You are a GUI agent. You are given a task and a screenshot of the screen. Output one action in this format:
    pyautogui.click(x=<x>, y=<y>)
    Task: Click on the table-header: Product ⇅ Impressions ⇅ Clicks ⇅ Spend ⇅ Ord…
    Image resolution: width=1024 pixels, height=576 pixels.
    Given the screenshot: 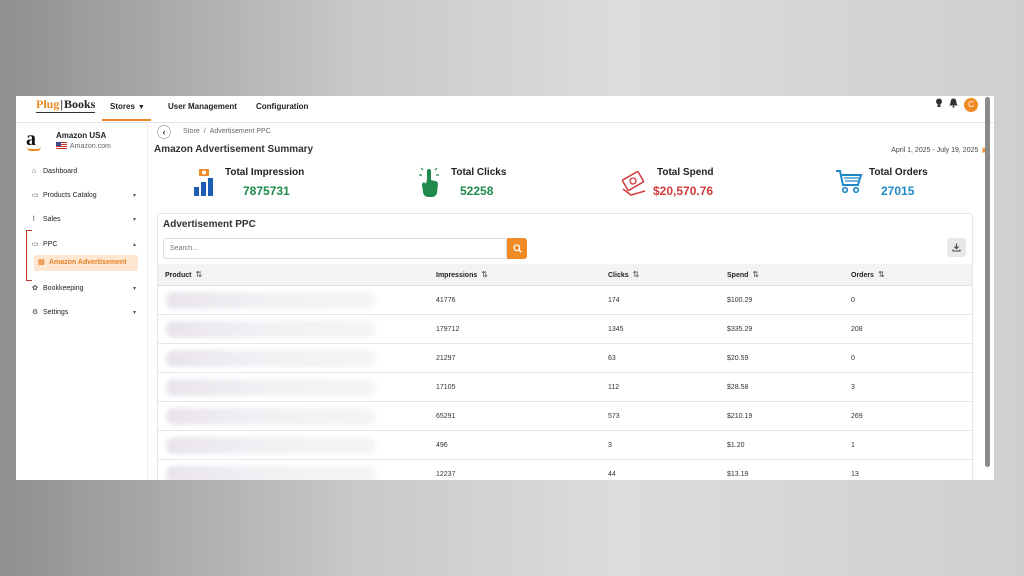 What is the action you would take?
    pyautogui.click(x=565, y=275)
    